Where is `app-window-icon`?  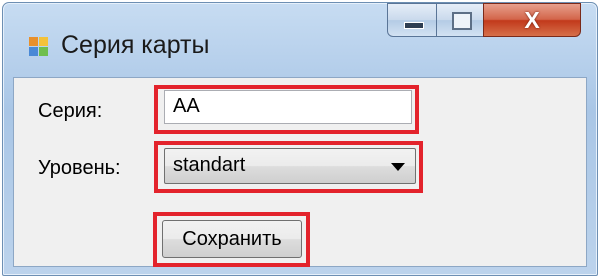 app-window-icon is located at coordinates (39, 47).